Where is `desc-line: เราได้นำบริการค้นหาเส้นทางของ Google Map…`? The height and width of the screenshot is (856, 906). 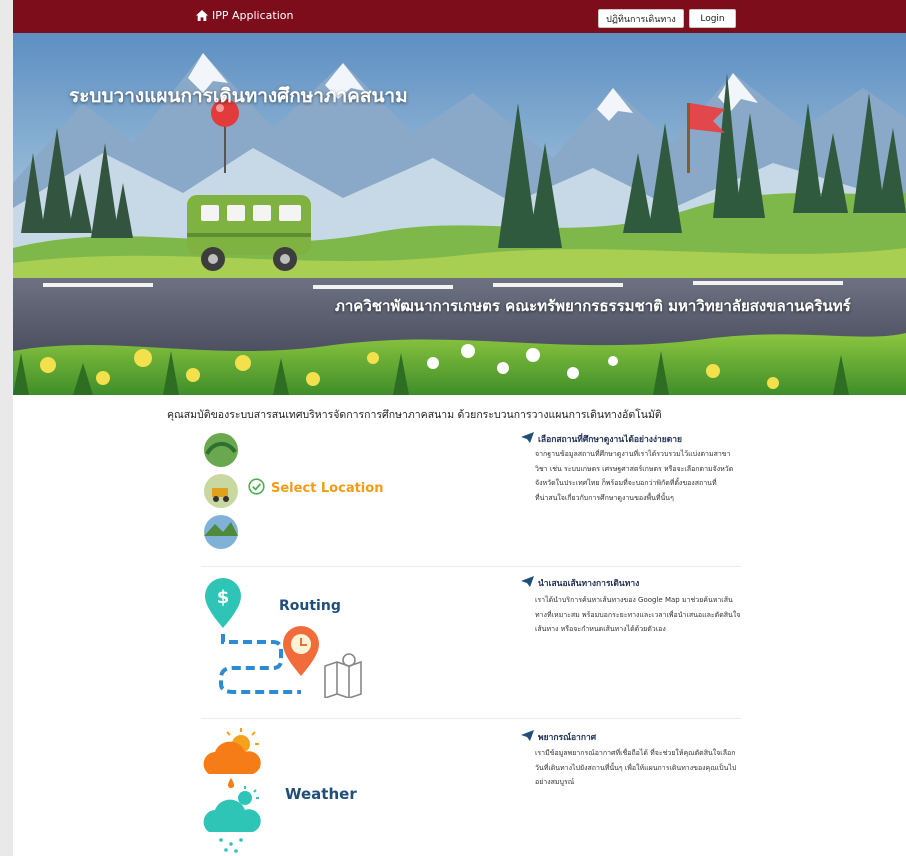 desc-line: เราได้นำบริการค้นหาเส้นทางของ Google Map… is located at coordinates (634, 600).